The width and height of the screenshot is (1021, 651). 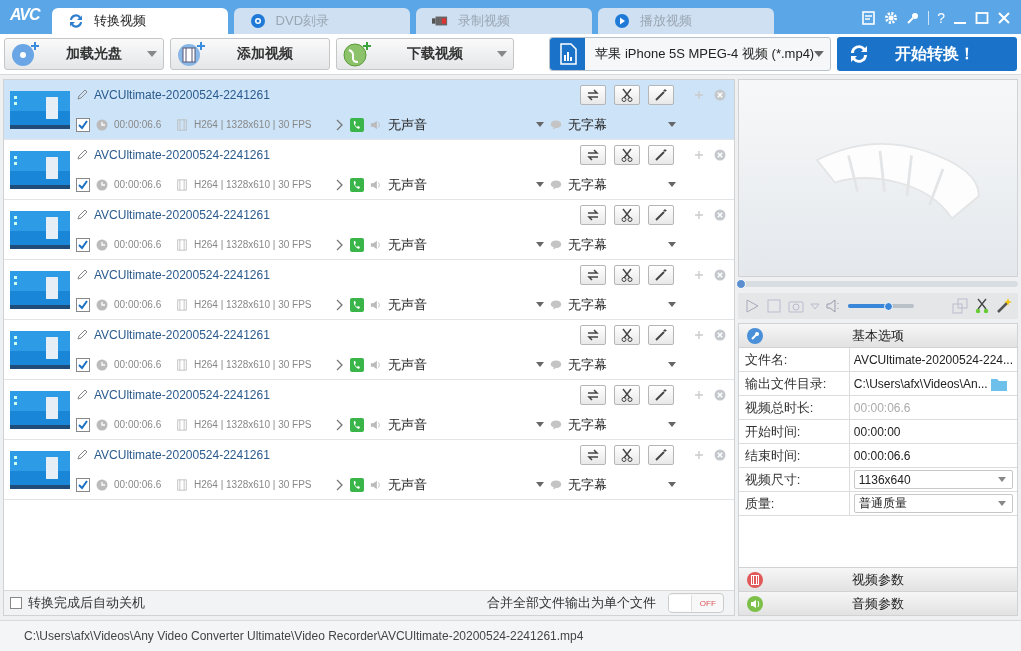 What do you see at coordinates (84, 54) in the screenshot?
I see `toolbar-button: 加载光盘` at bounding box center [84, 54].